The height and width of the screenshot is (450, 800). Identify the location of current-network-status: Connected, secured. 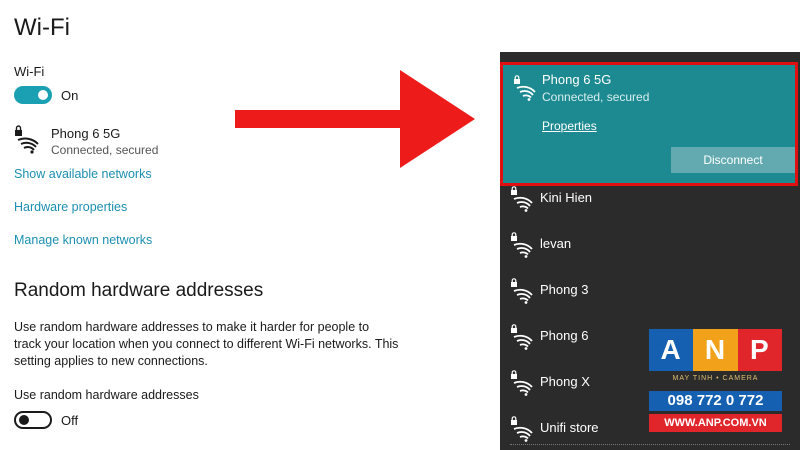
(105, 150).